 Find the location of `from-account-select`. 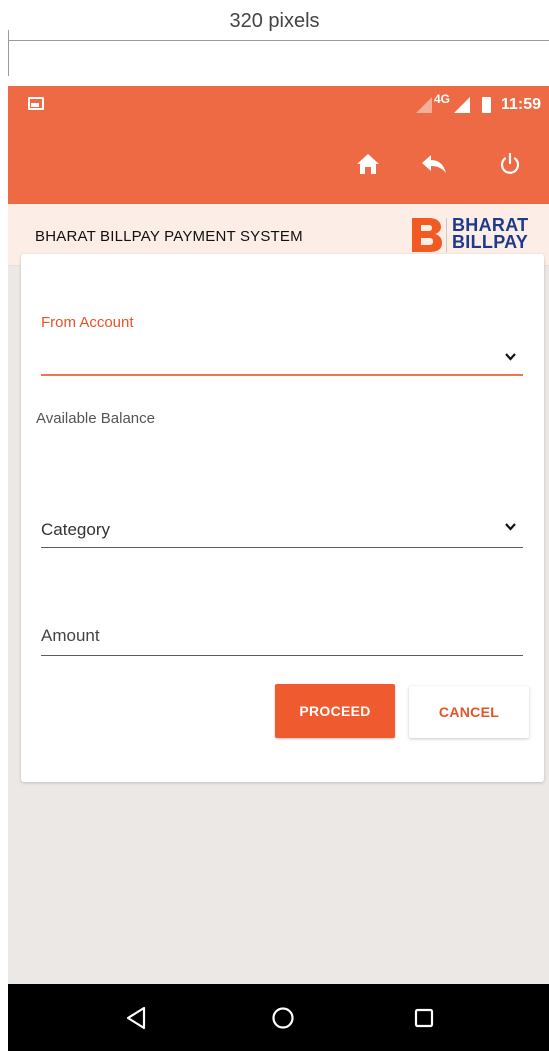

from-account-select is located at coordinates (282, 358).